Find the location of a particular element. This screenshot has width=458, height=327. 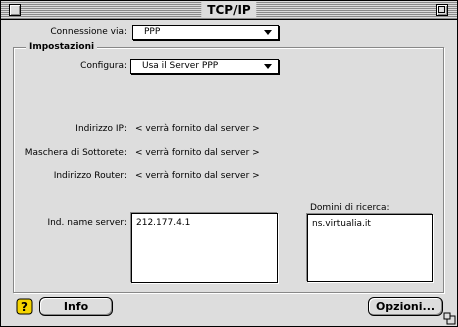

resize-grip-icon is located at coordinates (450, 319).